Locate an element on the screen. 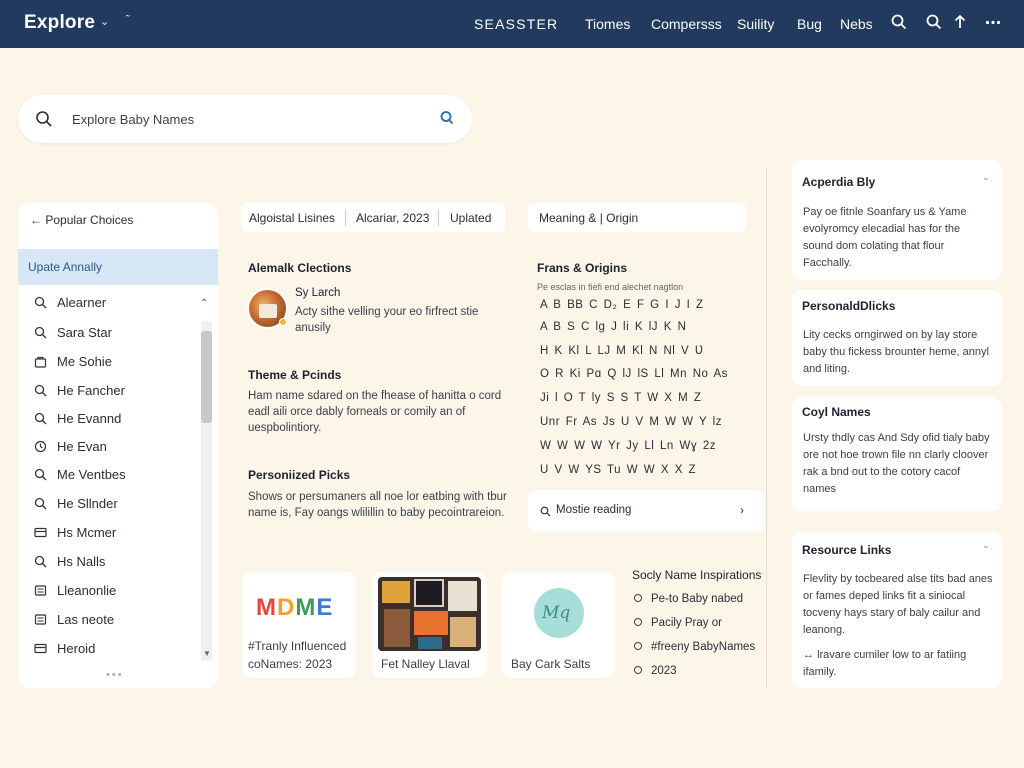 This screenshot has width=1024, height=768. sidebar-item: Me Sohie is located at coordinates (109, 362).